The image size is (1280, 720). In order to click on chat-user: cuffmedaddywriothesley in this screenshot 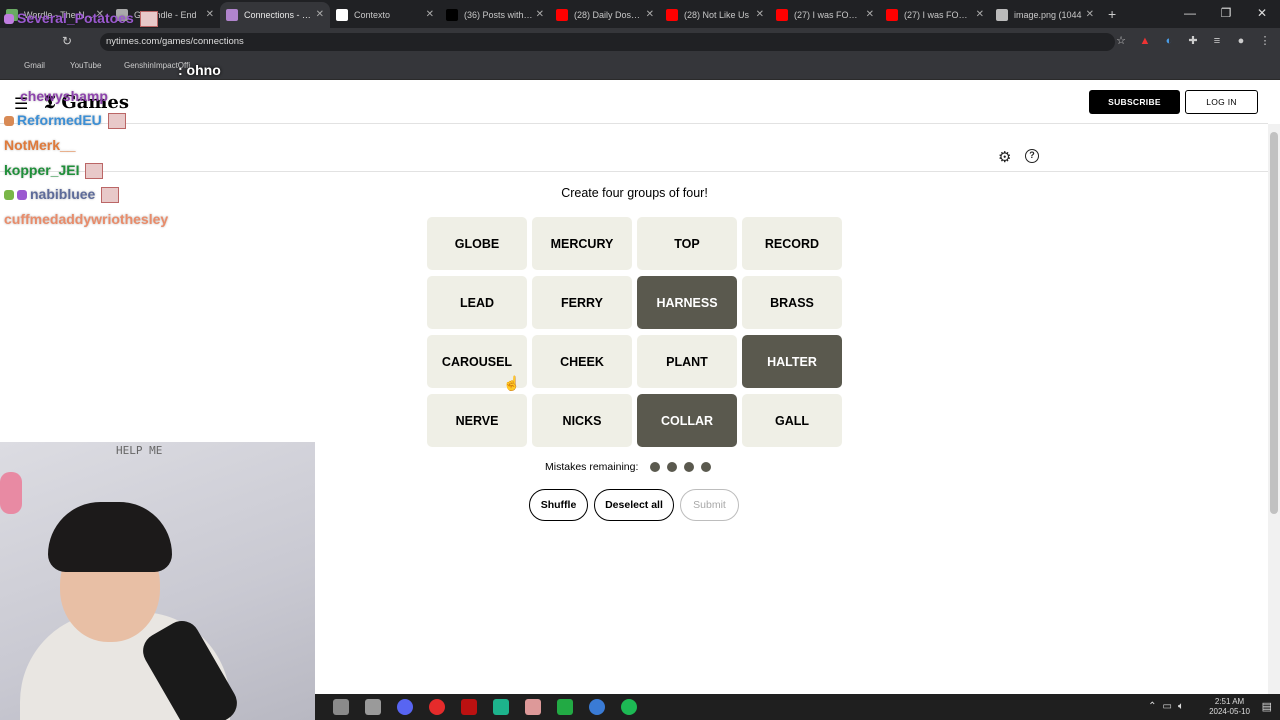, I will do `click(86, 219)`.